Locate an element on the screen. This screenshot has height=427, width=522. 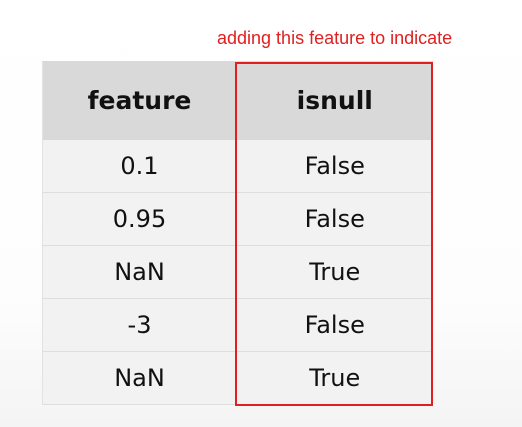
column-header-feature: feature is located at coordinates (139, 100).